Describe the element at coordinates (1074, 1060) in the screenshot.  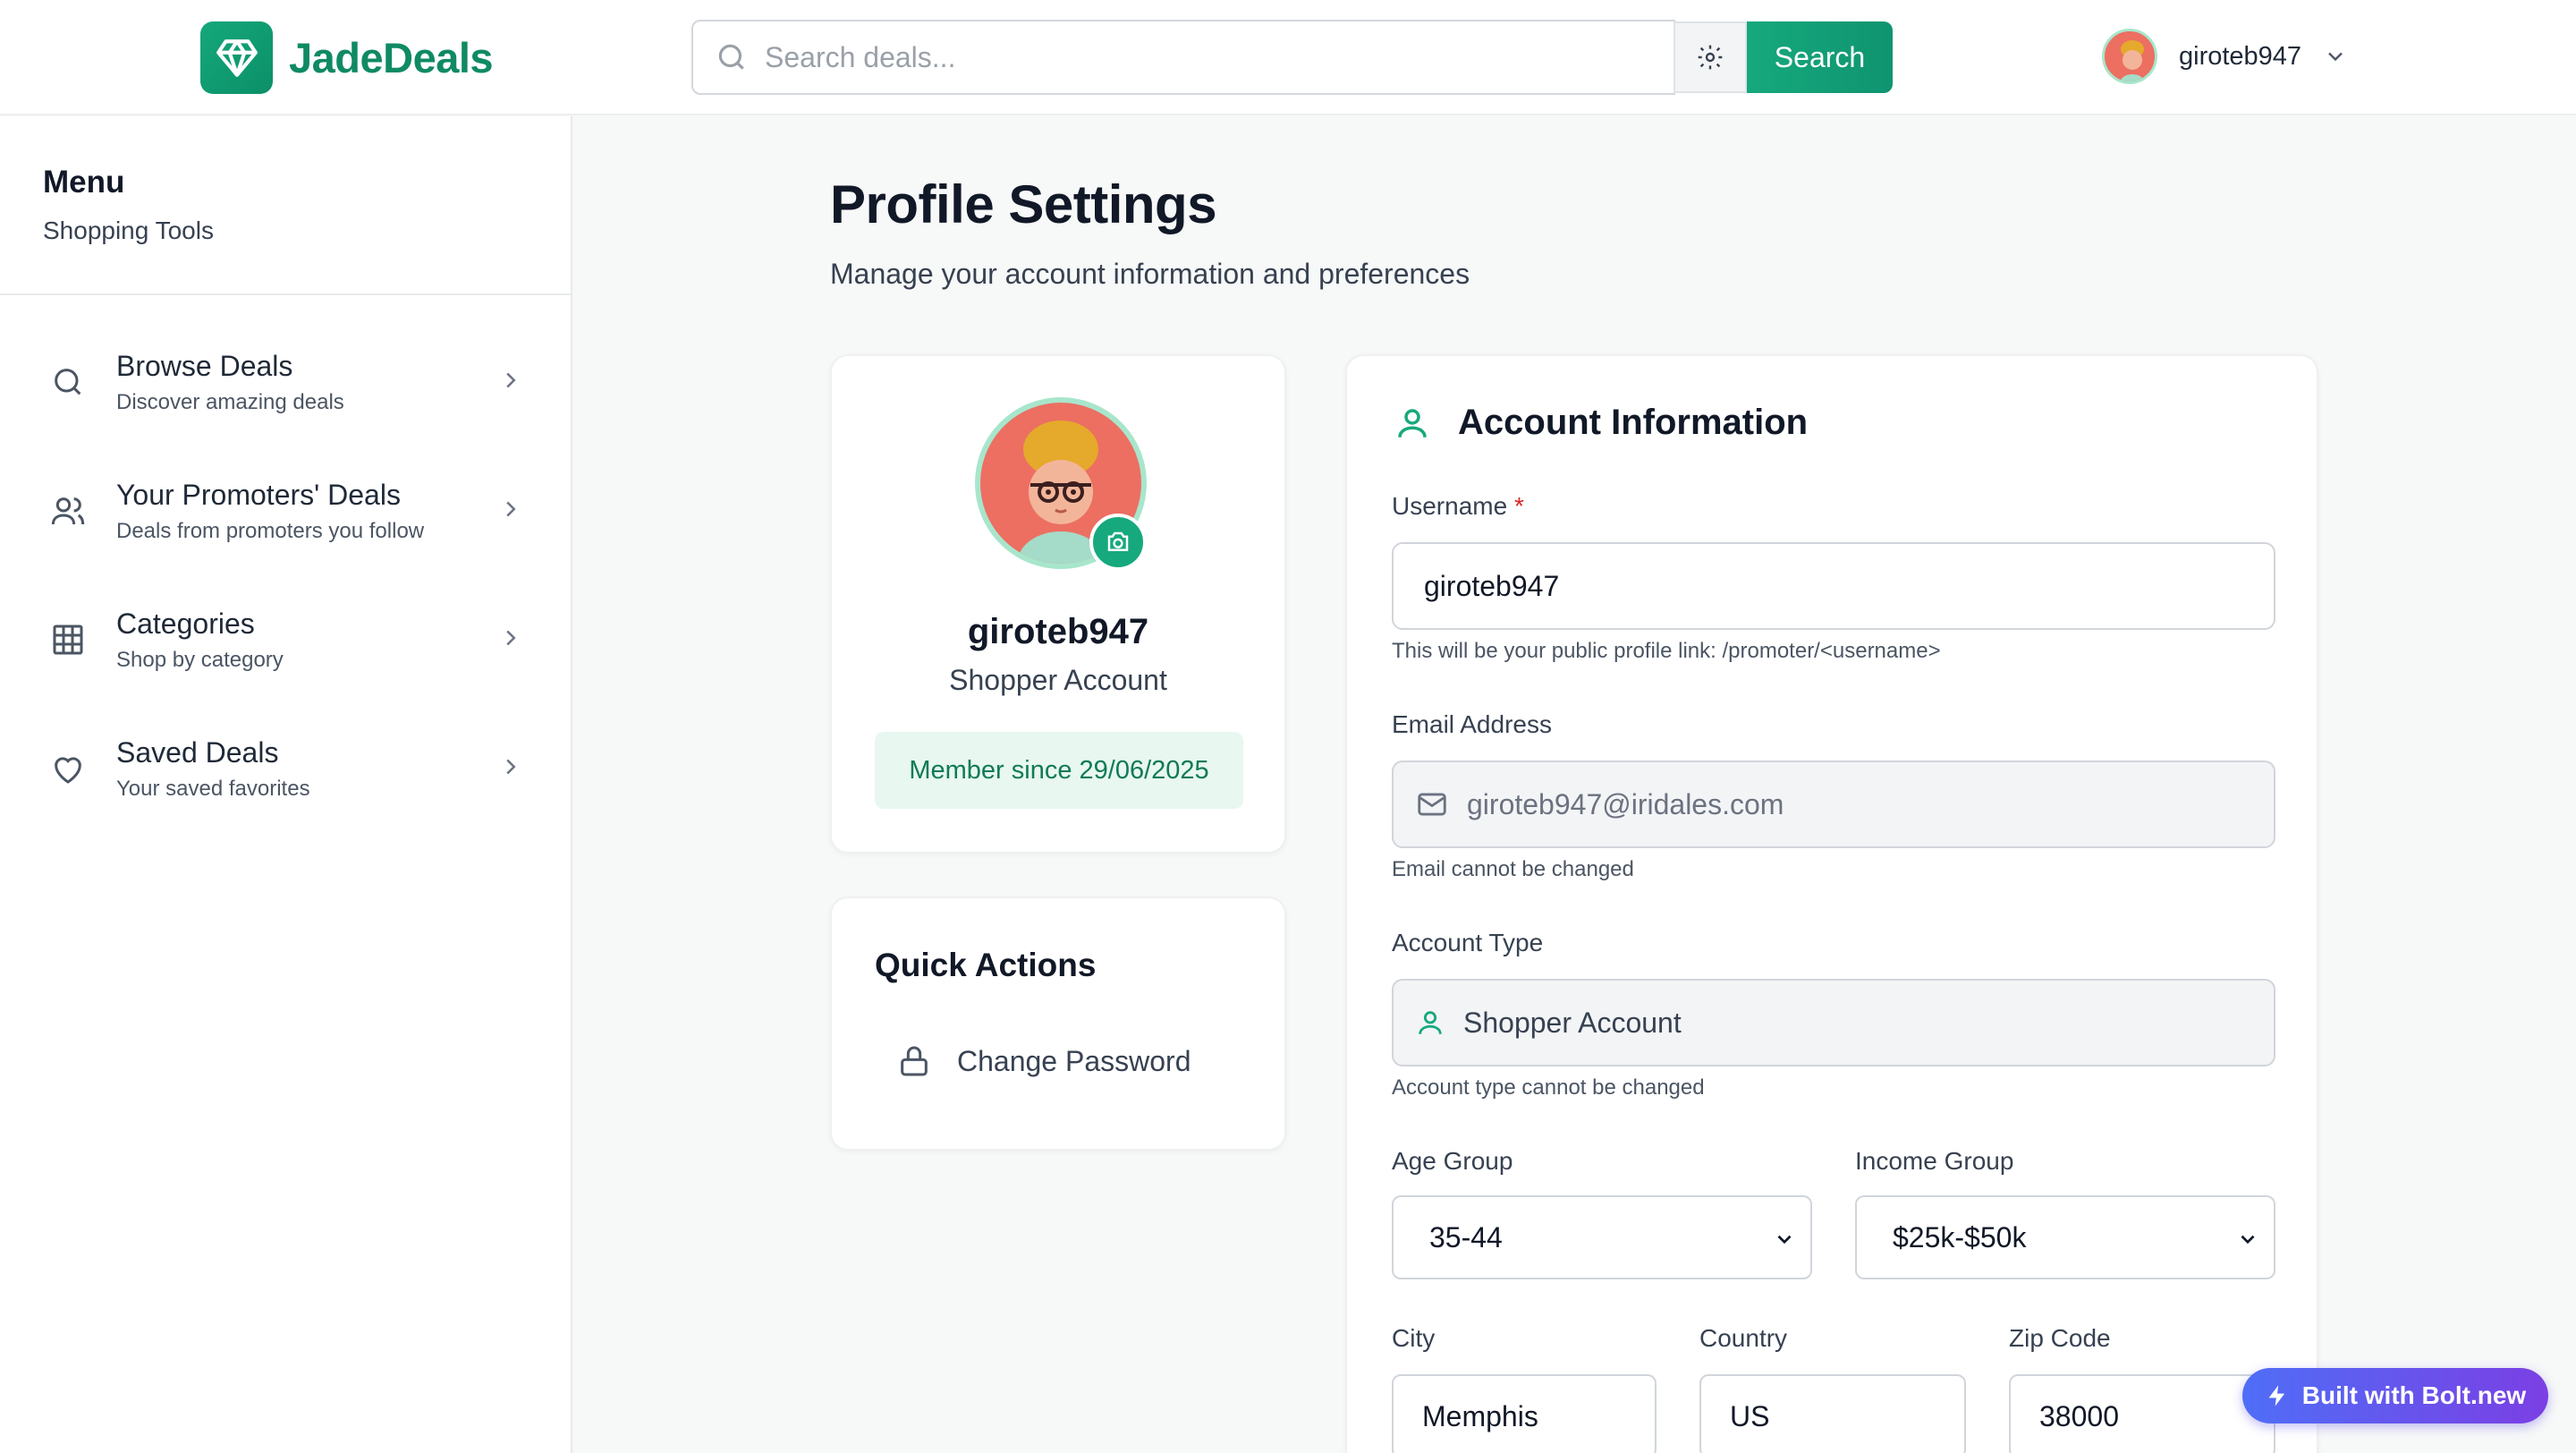
I see `change-password-label: Change Password` at that location.